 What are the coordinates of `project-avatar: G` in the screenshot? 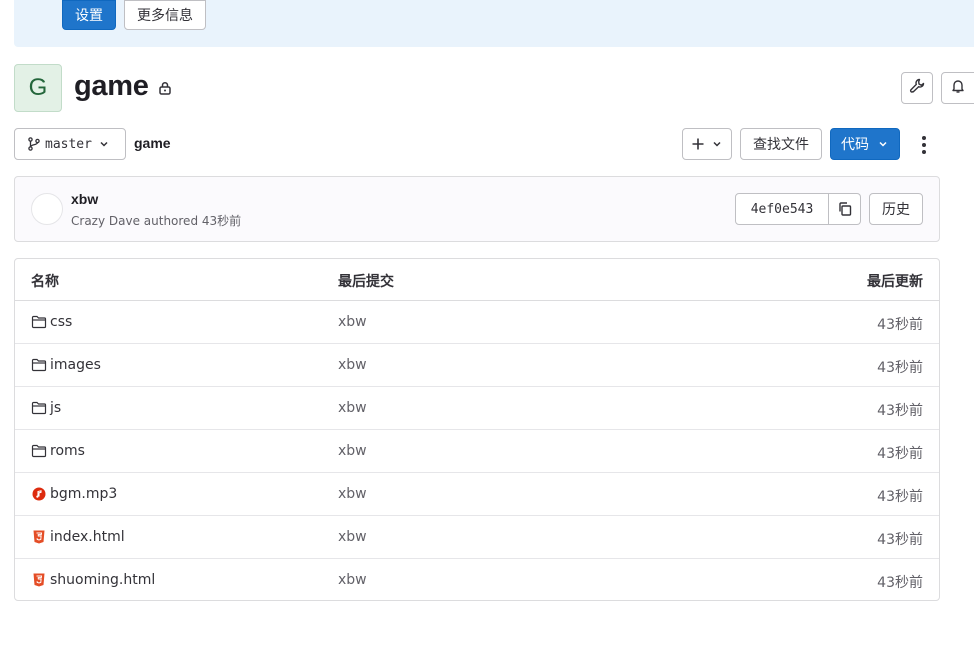 It's located at (38, 88).